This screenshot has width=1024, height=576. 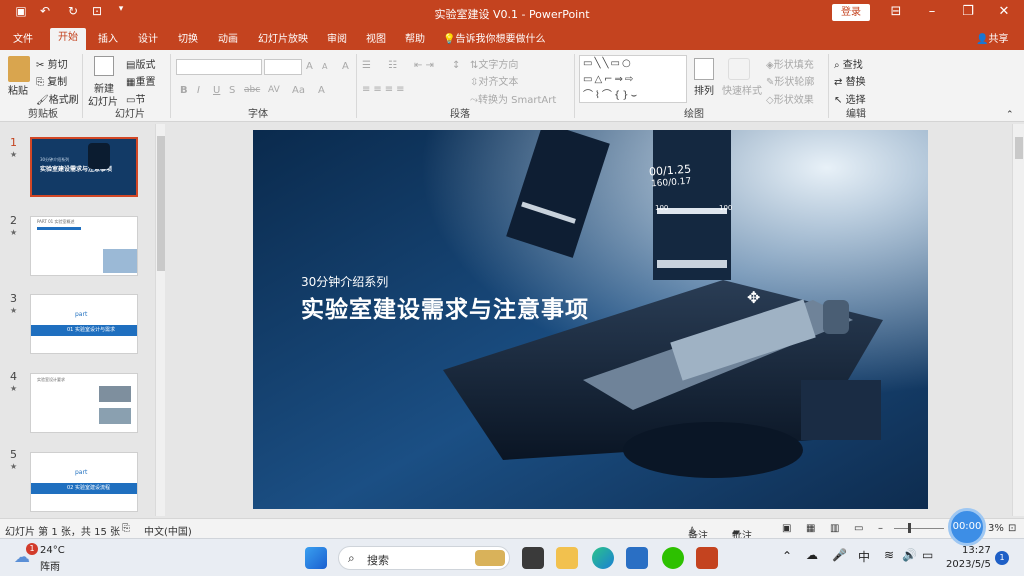 I want to click on fit-slide-icon: ⊡, so click(x=1012, y=528).